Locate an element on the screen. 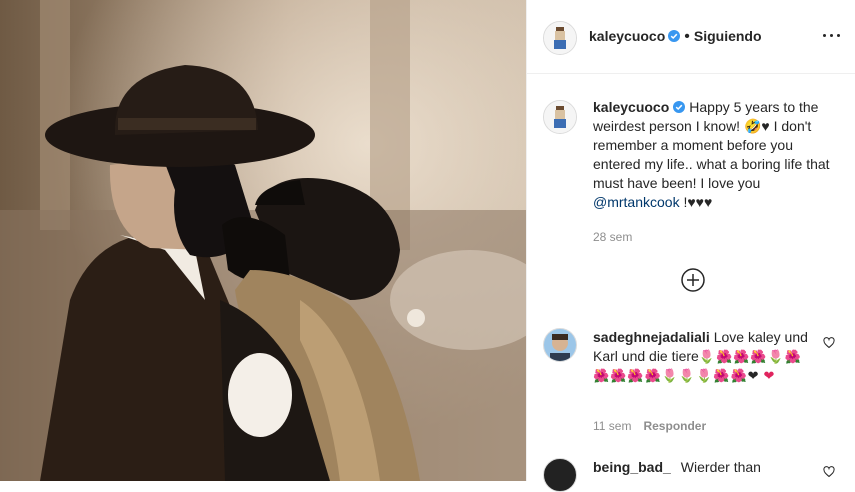  more-options-icon is located at coordinates (833, 35).